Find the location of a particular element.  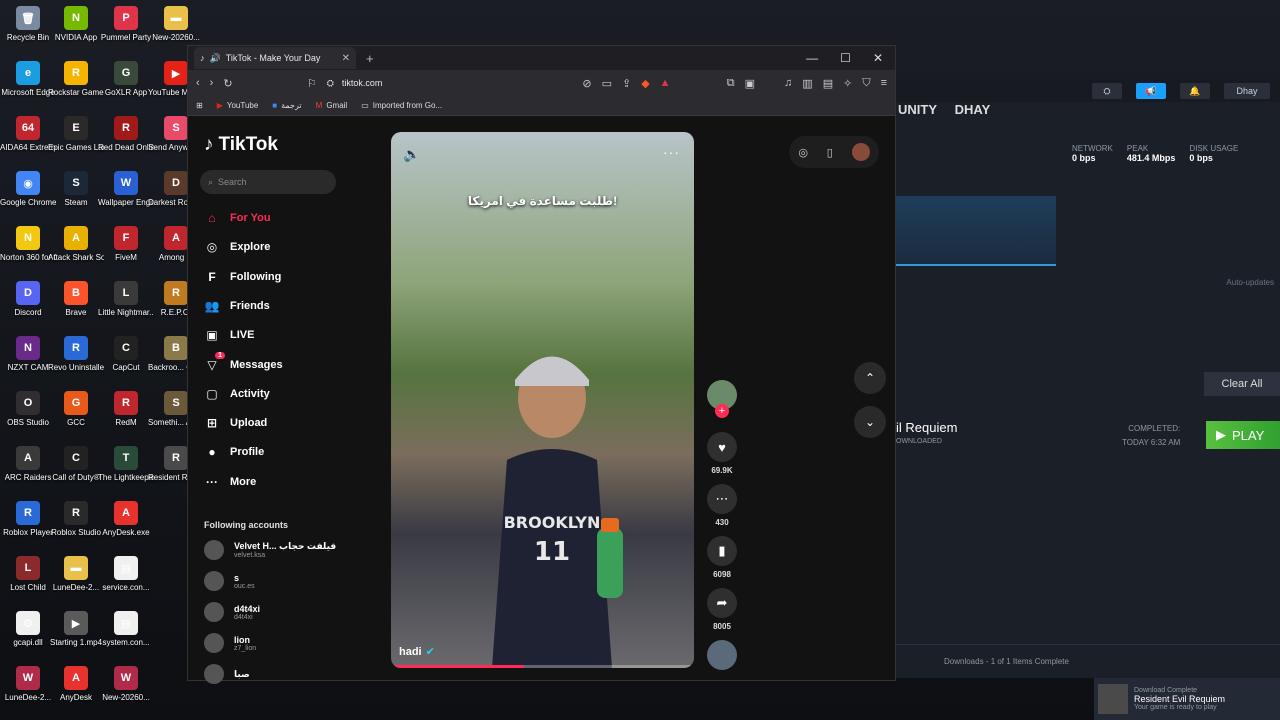

speaker-icon: 🔊 is located at coordinates (215, 58).